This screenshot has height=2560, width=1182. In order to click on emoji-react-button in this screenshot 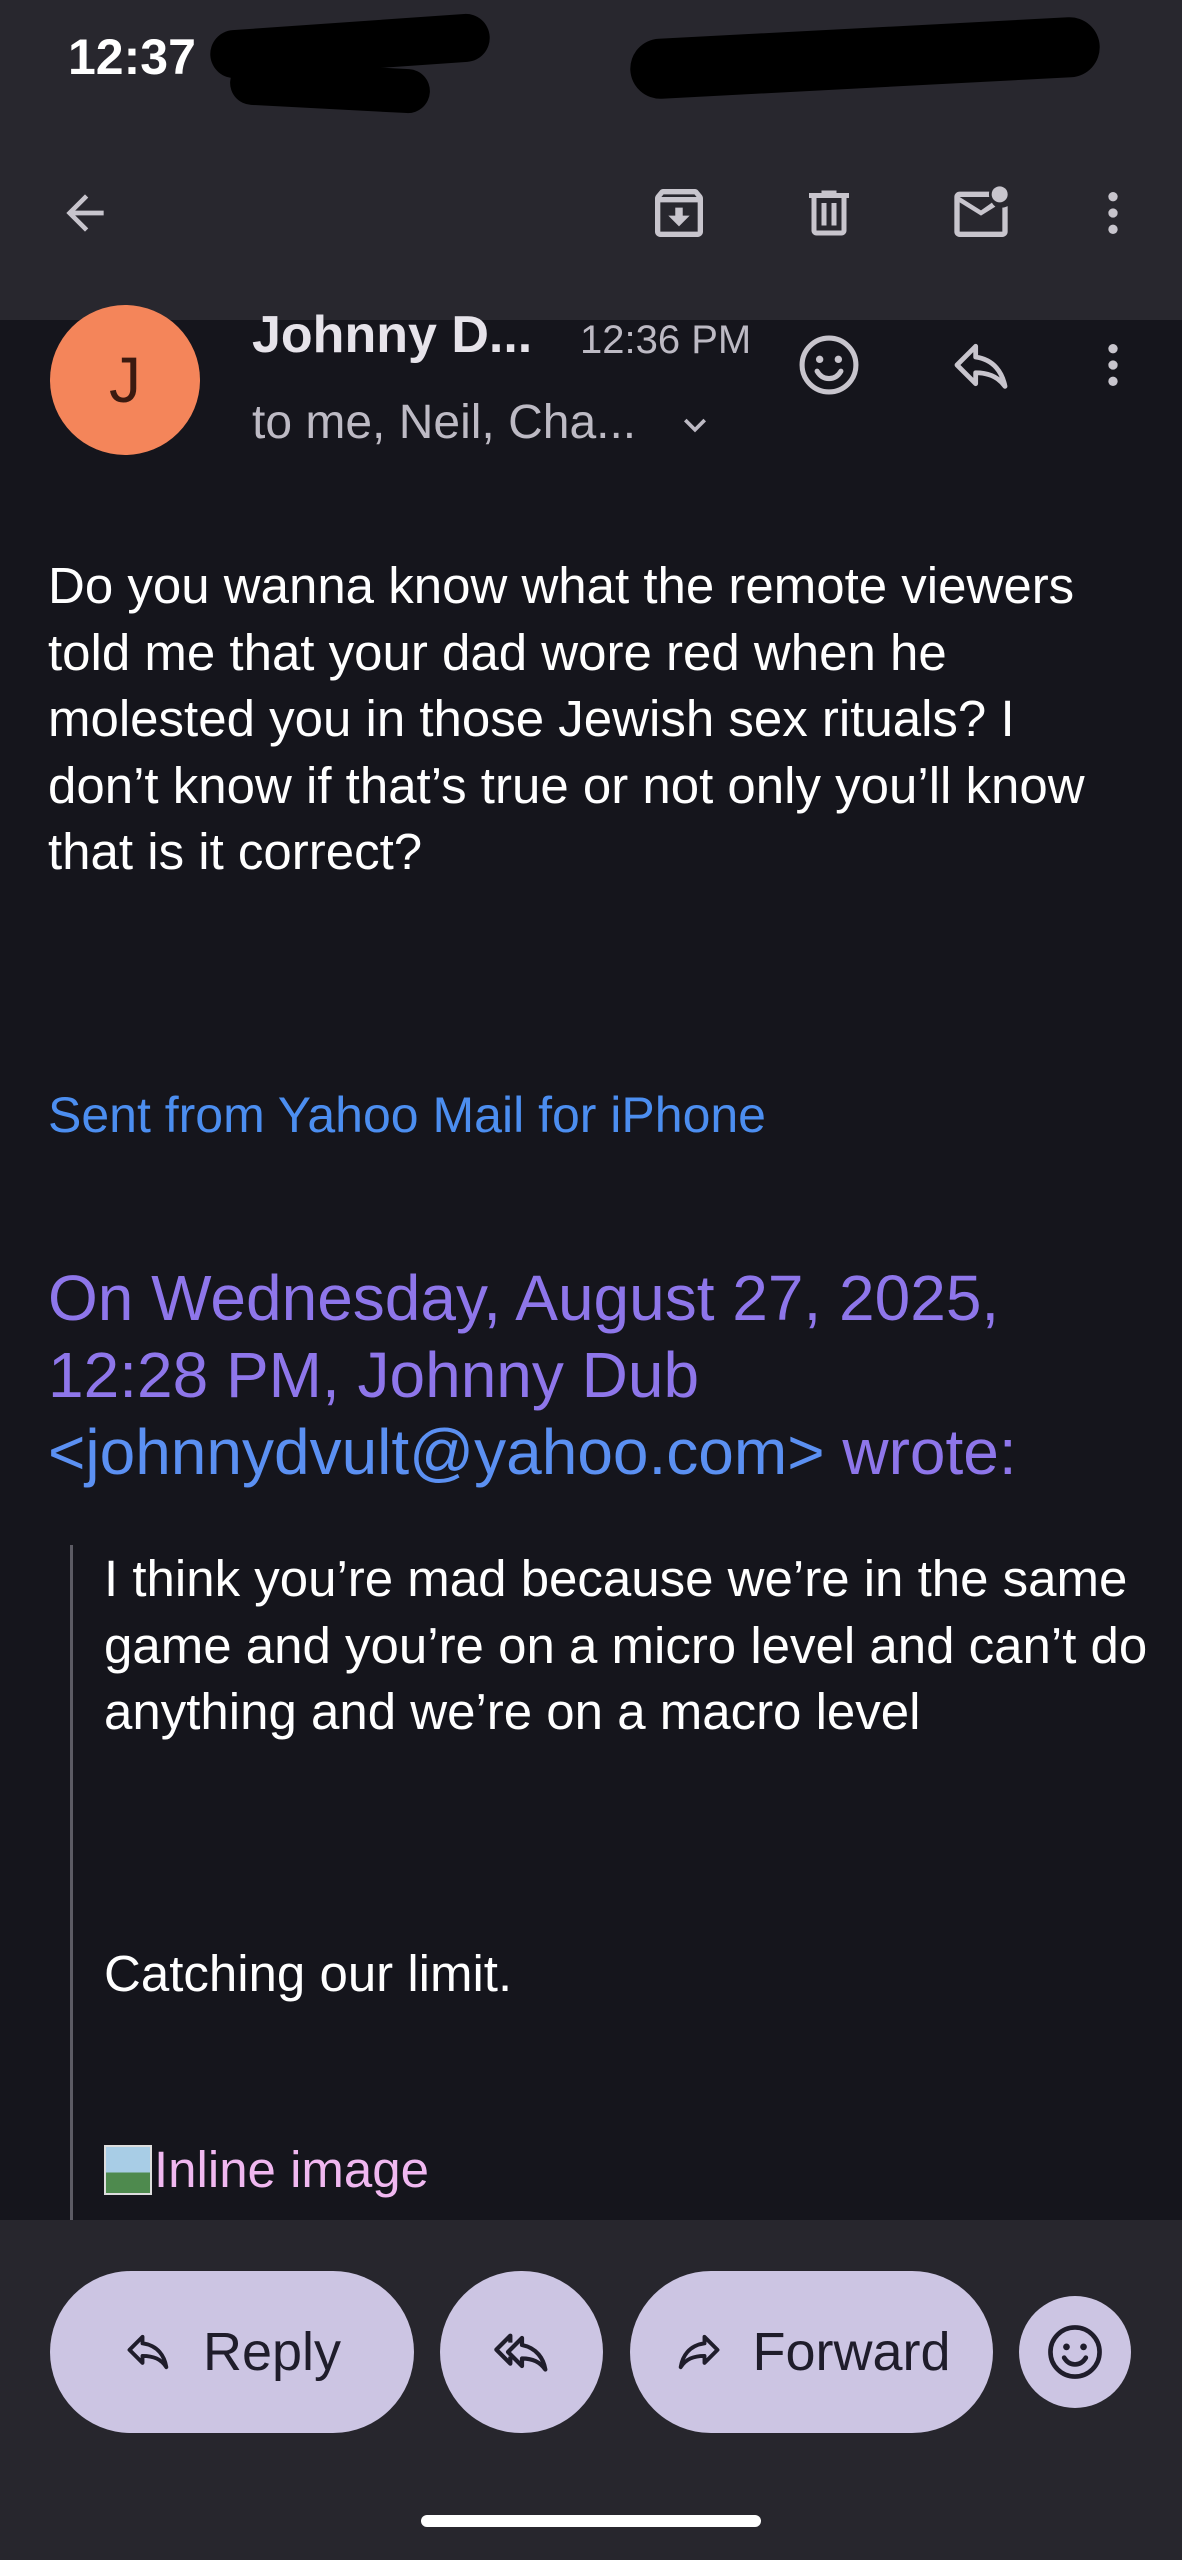, I will do `click(1075, 2352)`.